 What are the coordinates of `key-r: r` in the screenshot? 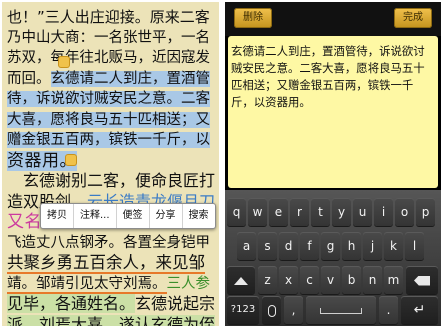 It's located at (299, 212).